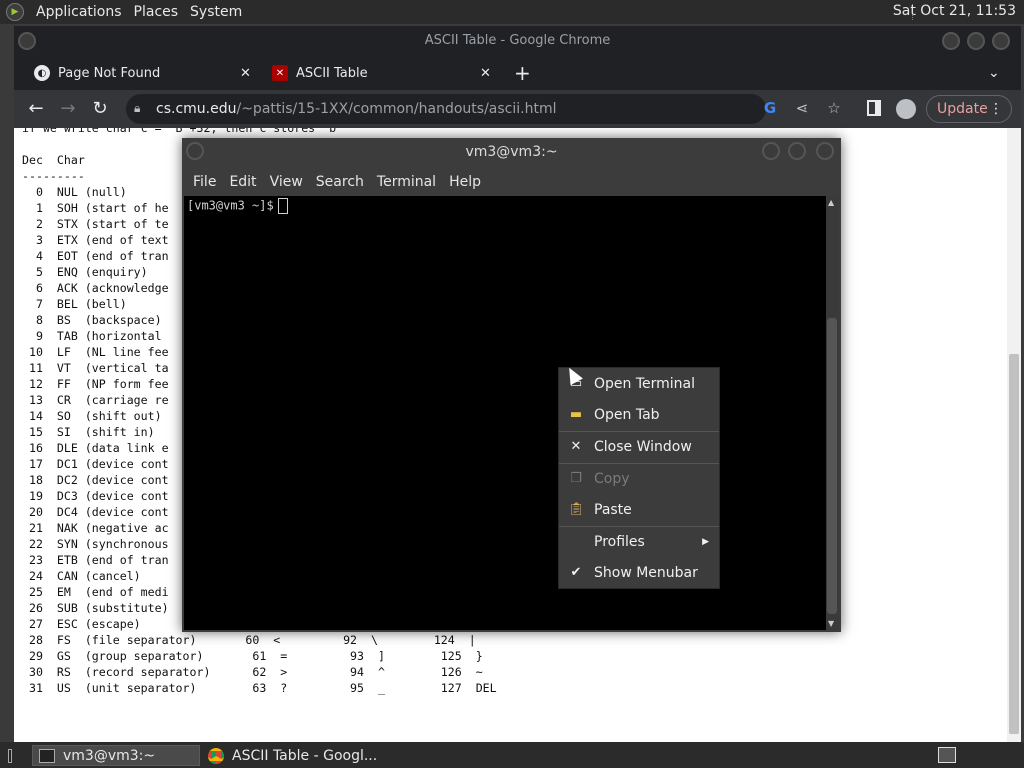 The image size is (1024, 768). I want to click on page-scrollbar, so click(1014, 435).